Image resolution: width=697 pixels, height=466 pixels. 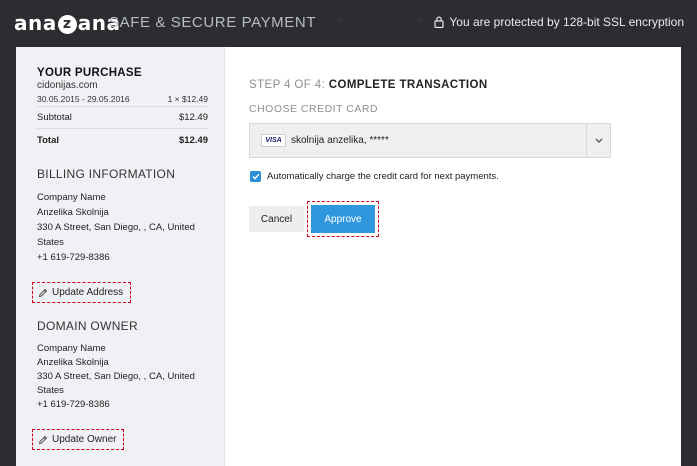 What do you see at coordinates (273, 140) in the screenshot?
I see `visa-icon: VISA` at bounding box center [273, 140].